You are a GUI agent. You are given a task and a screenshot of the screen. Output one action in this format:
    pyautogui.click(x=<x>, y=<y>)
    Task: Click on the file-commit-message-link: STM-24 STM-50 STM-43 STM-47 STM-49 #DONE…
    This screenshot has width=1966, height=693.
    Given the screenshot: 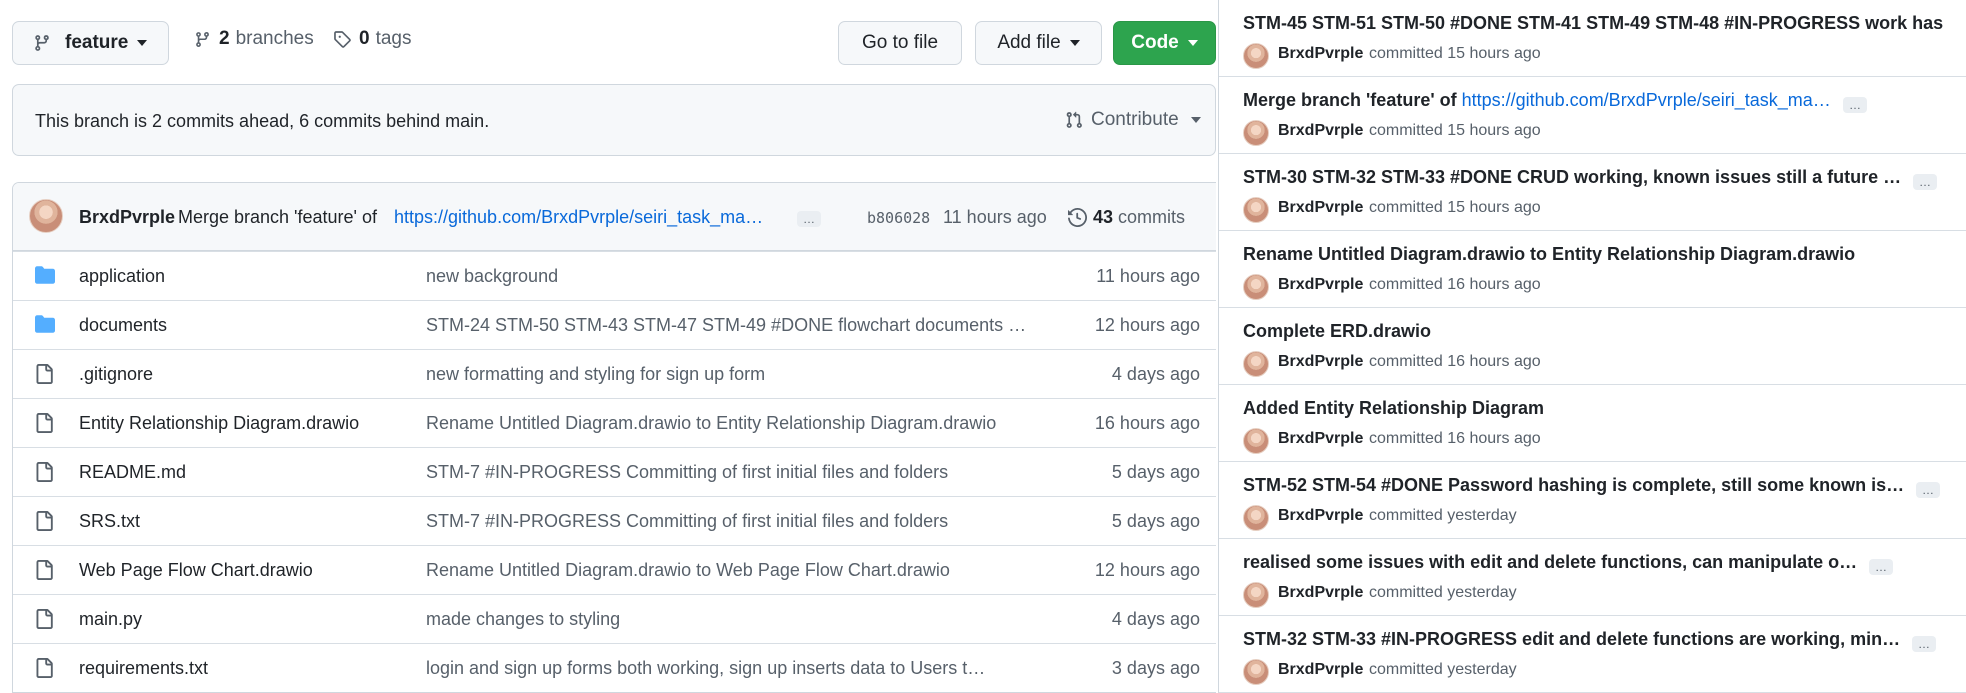 What is the action you would take?
    pyautogui.click(x=736, y=325)
    